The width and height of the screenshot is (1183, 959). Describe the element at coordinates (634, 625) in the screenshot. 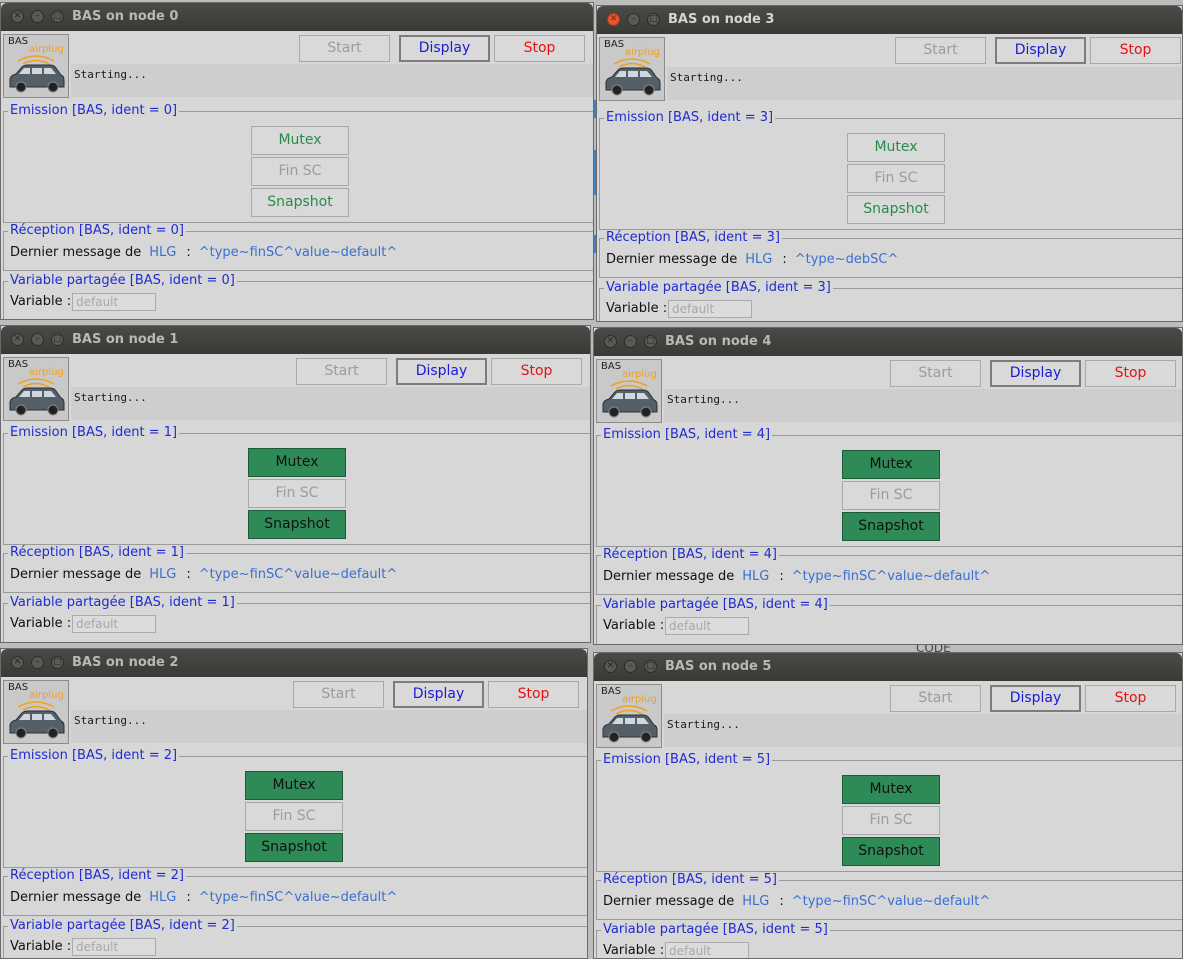

I see `variable-name-label: Variable :` at that location.